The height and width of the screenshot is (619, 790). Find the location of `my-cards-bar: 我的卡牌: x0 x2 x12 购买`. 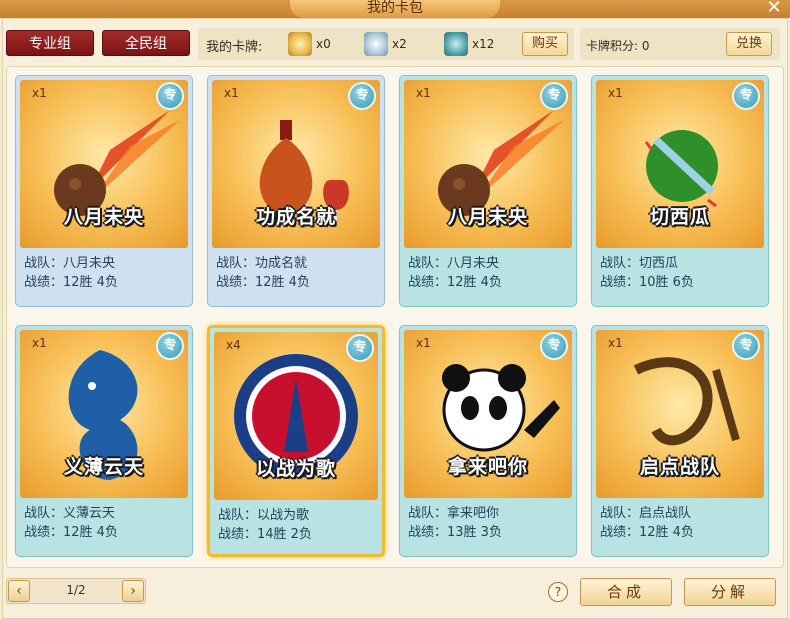

my-cards-bar: 我的卡牌: x0 x2 x12 购买 is located at coordinates (386, 44).